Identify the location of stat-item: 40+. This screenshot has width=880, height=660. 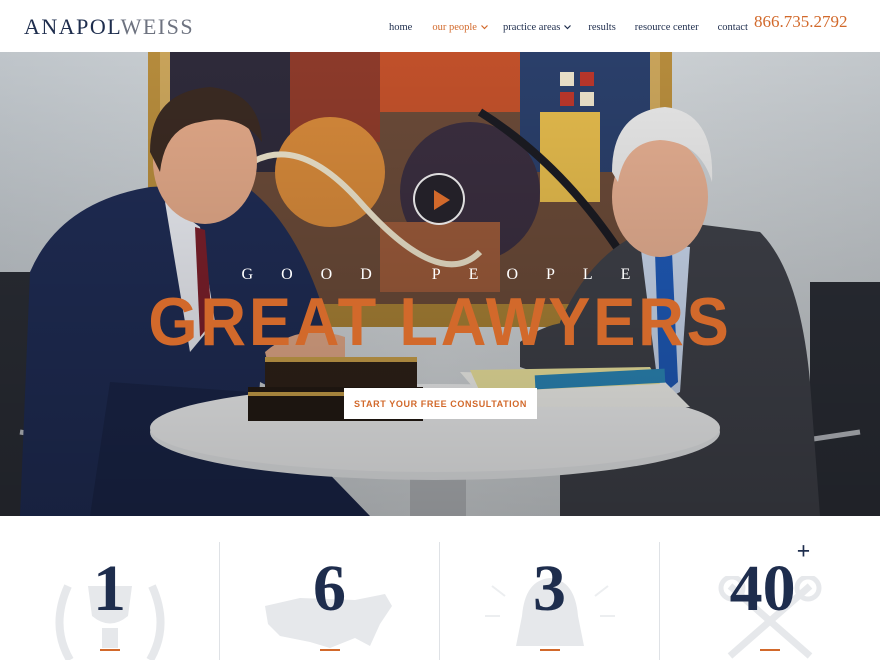
(770, 588).